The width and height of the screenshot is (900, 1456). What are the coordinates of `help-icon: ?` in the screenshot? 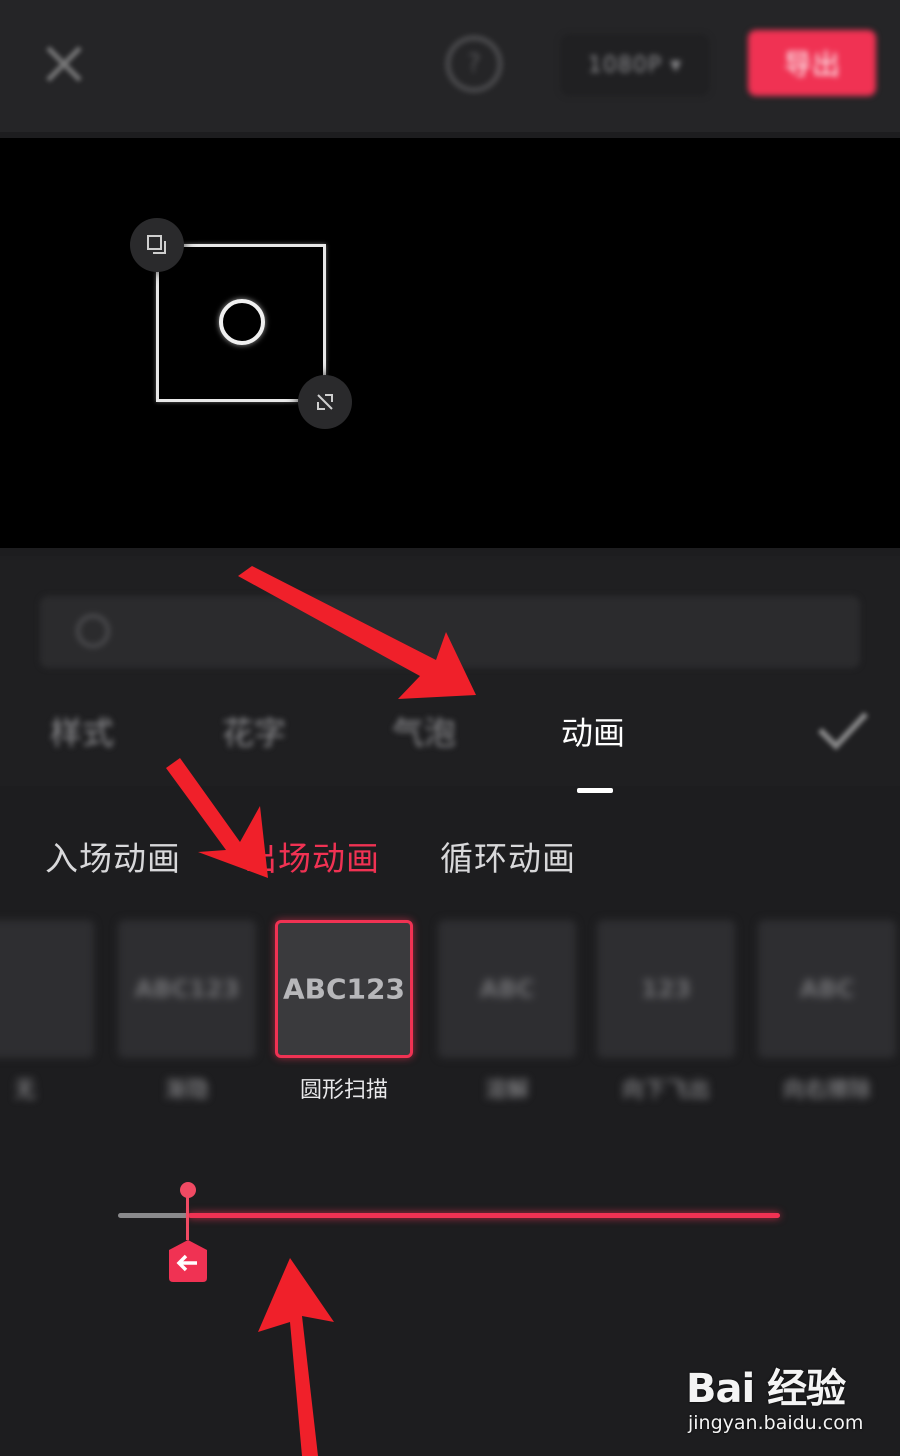 It's located at (474, 64).